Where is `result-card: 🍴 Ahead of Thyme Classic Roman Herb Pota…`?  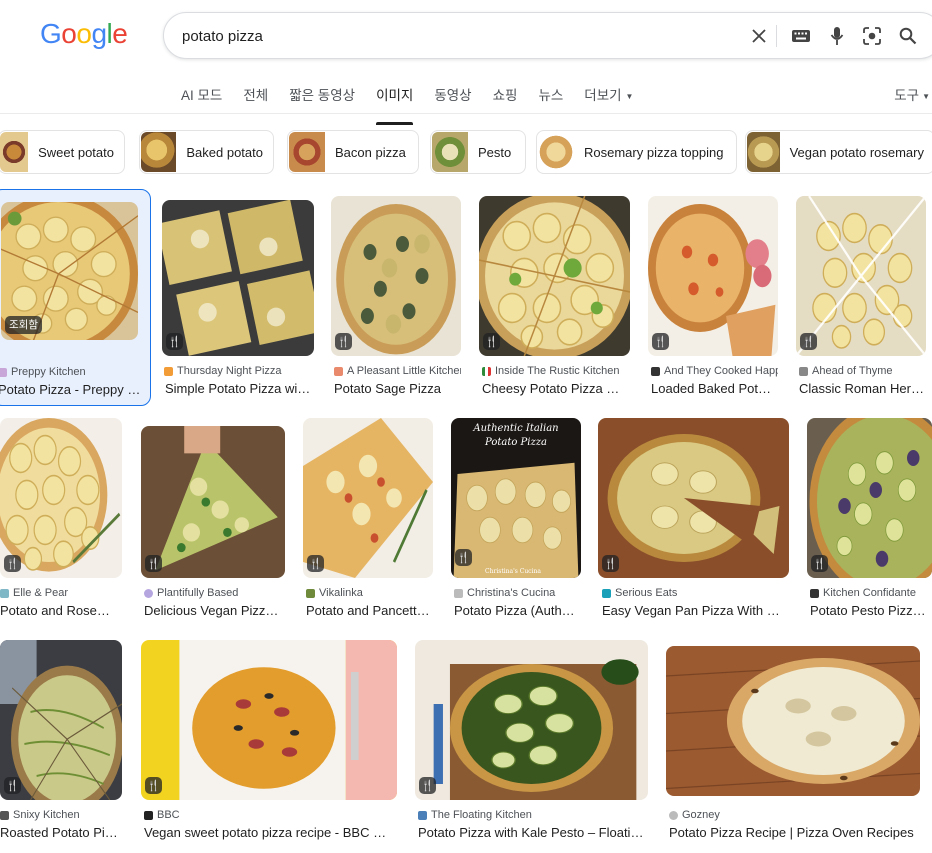
result-card: 🍴 Ahead of Thyme Classic Roman Herb Pota… is located at coordinates (861, 298).